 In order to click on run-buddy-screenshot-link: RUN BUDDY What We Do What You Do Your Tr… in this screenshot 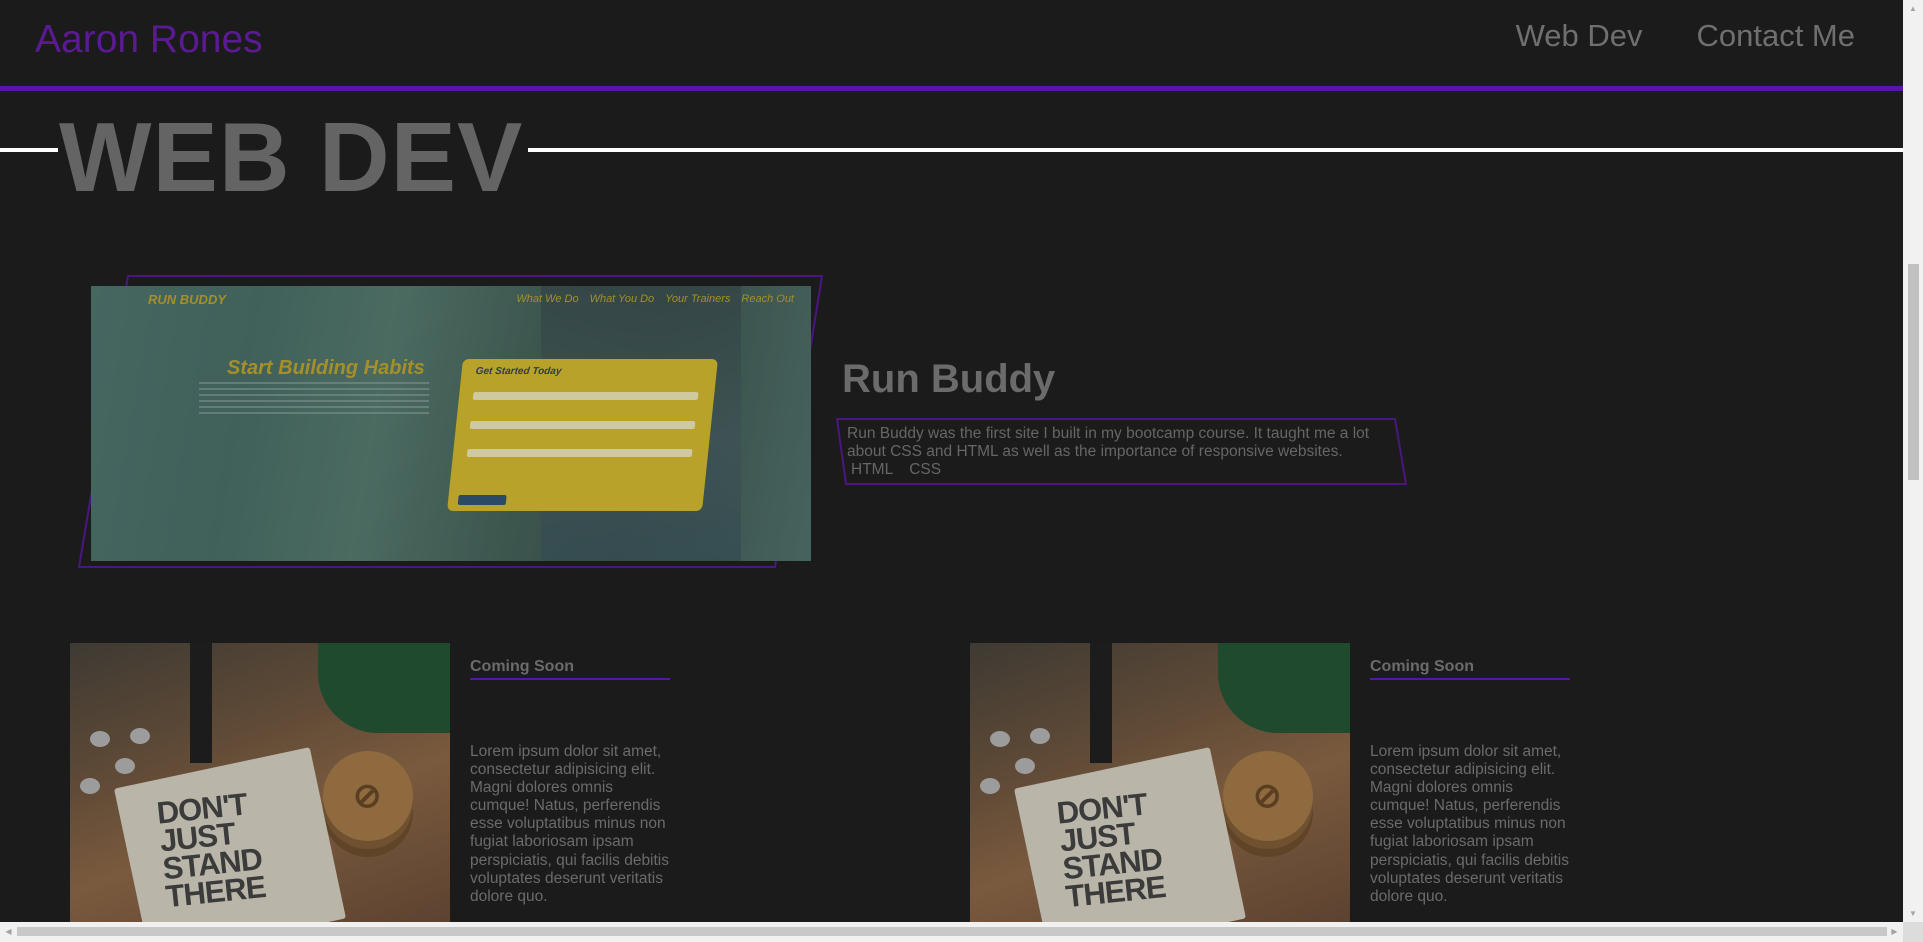, I will do `click(450, 422)`.